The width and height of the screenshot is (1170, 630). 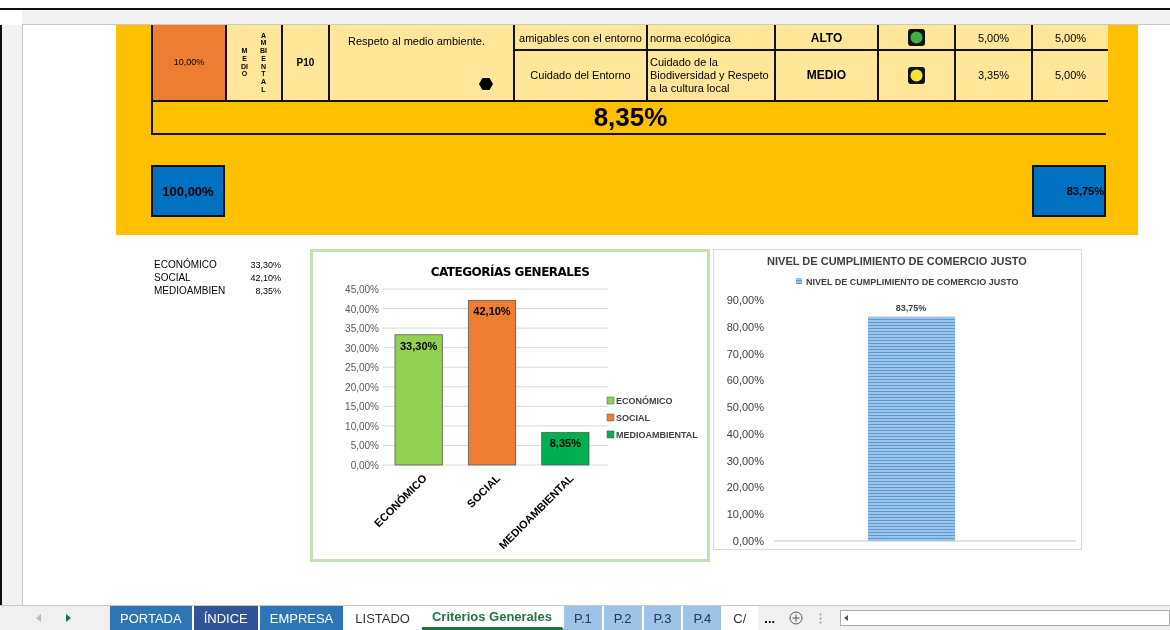 I want to click on description-cell: Cuidado de la Biodiversidad y Respeto a la cultura local, so click(x=712, y=76).